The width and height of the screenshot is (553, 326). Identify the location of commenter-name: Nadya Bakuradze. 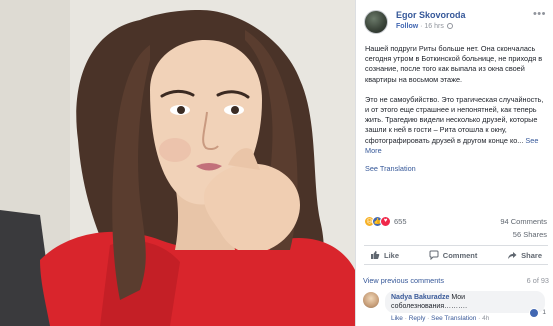
(420, 297).